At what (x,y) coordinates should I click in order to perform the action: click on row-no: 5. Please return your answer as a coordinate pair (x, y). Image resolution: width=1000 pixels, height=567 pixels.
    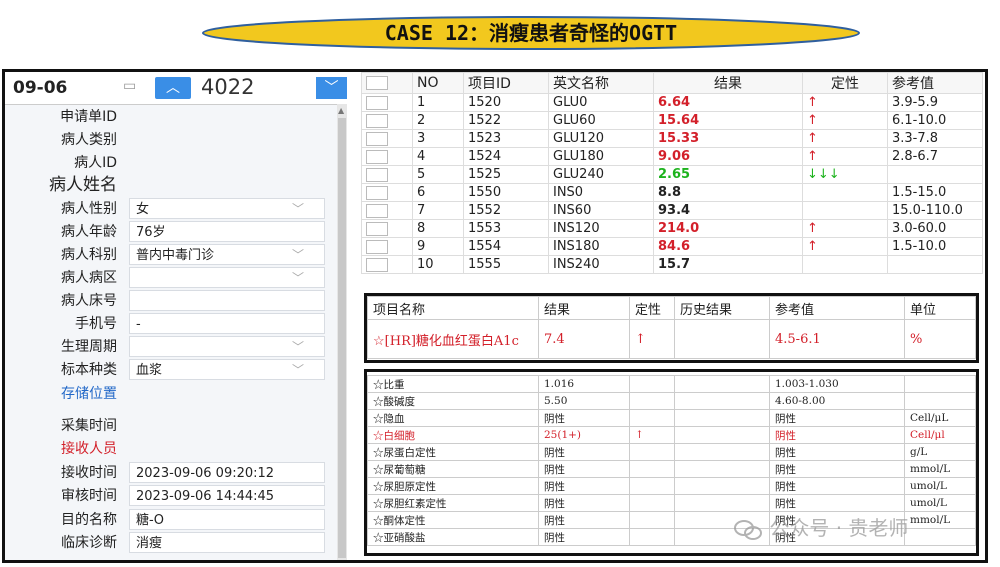
    Looking at the image, I should click on (438, 174).